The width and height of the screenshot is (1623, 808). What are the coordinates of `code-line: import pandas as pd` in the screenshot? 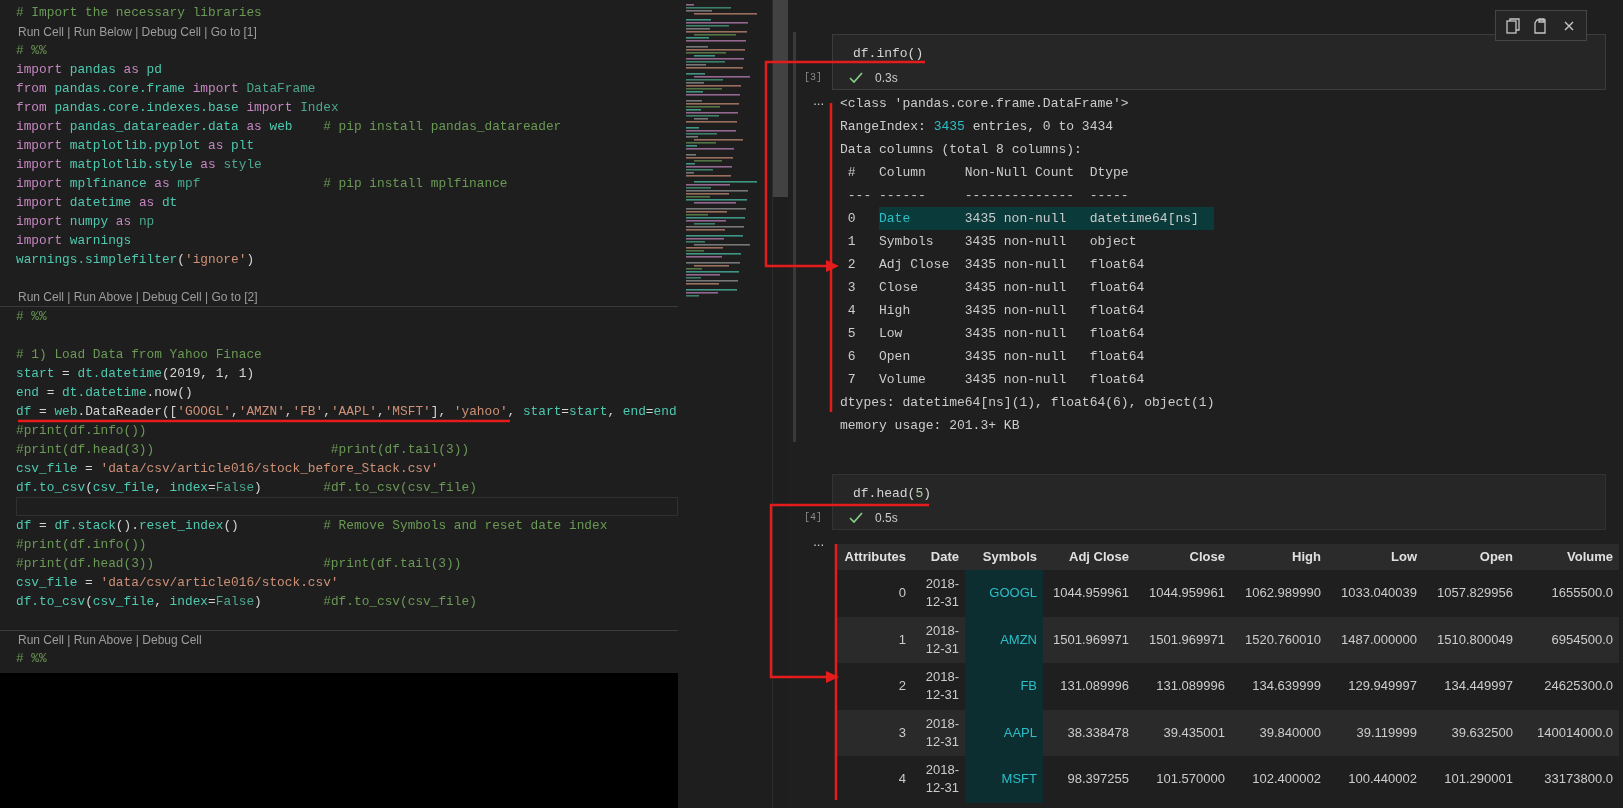 It's located at (89, 70).